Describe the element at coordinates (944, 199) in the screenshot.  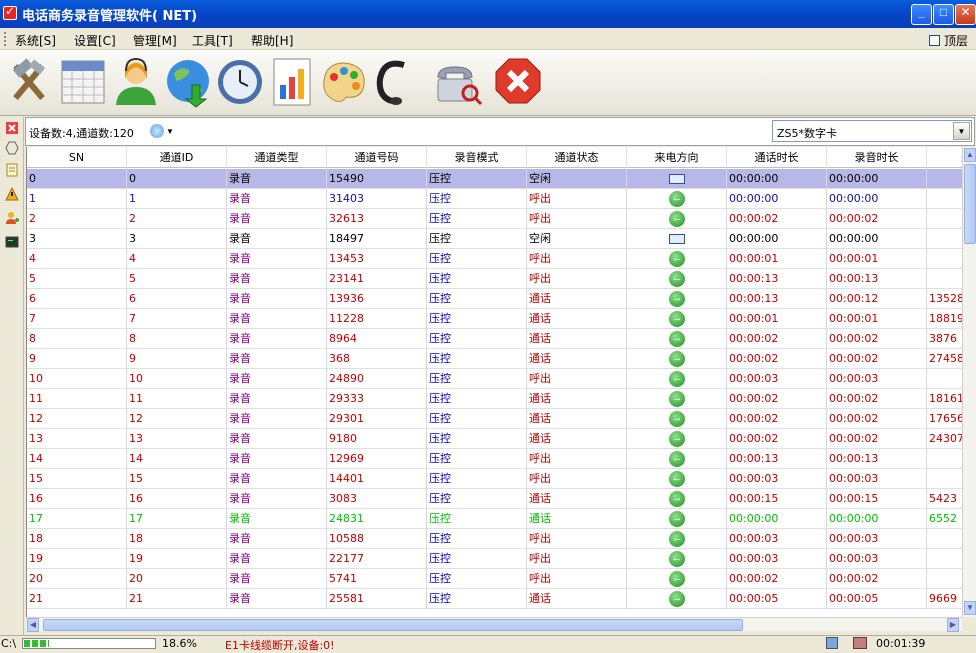
I see `cell-caller-number` at that location.